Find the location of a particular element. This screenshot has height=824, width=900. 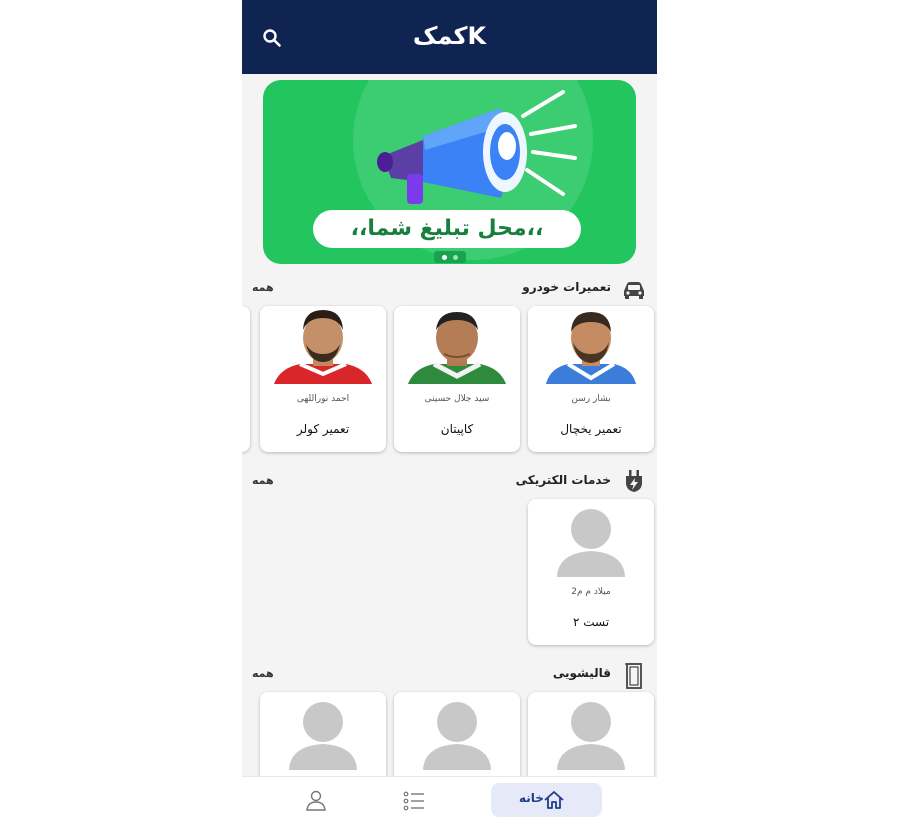

provider-name: میلاد م م2 is located at coordinates (591, 592).